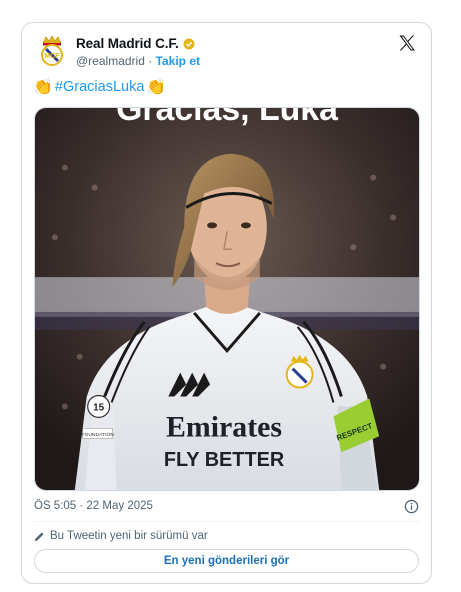  I want to click on info-icon, so click(411, 506).